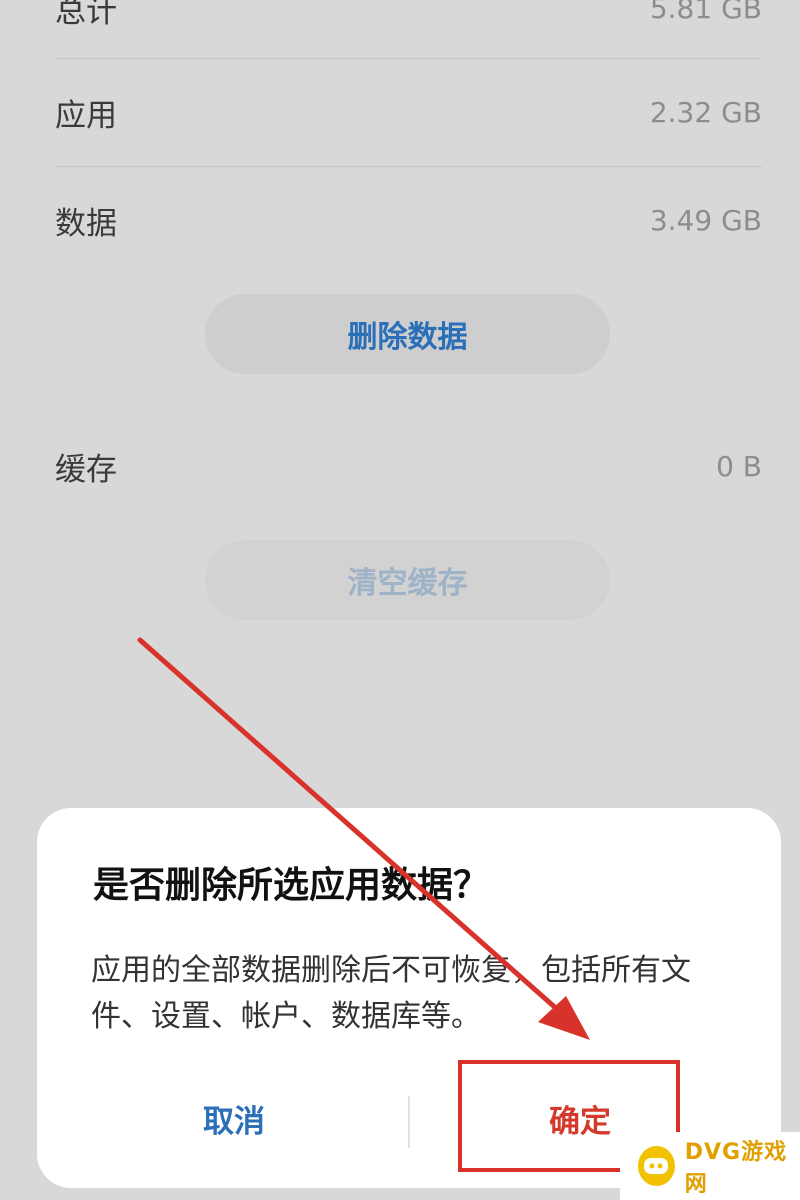 The image size is (800, 1200). I want to click on storage-row-total: 总计 5.81 GB, so click(408, 31).